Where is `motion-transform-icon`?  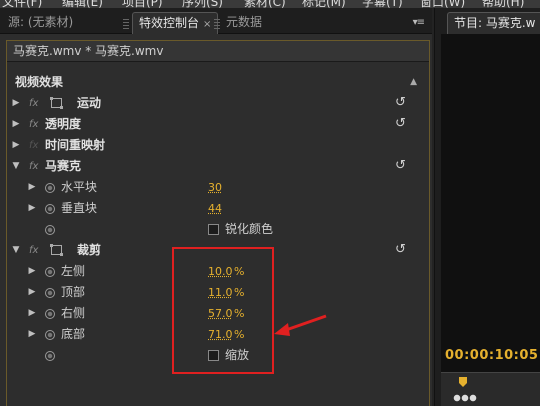
motion-transform-icon is located at coordinates (56, 103).